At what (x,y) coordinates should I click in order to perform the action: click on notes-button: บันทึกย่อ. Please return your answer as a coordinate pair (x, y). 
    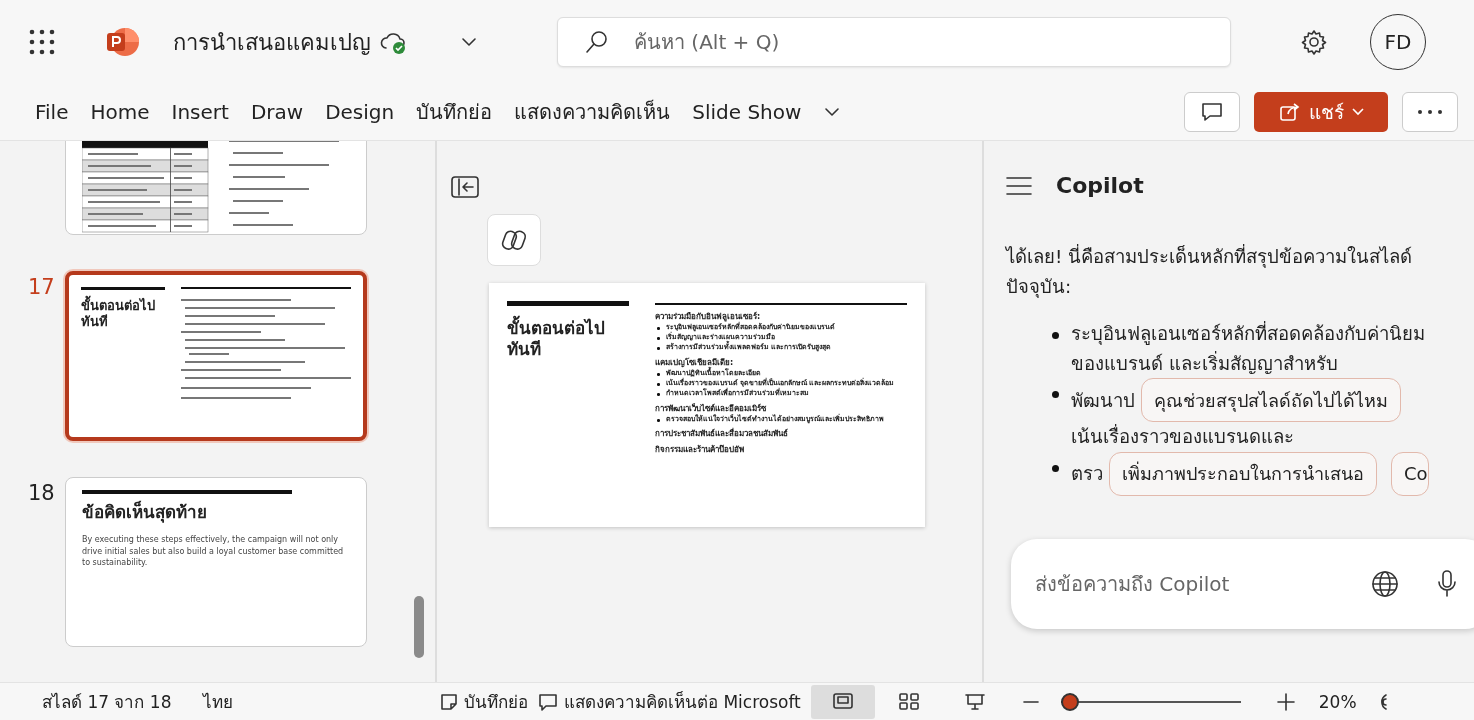
    Looking at the image, I should click on (484, 701).